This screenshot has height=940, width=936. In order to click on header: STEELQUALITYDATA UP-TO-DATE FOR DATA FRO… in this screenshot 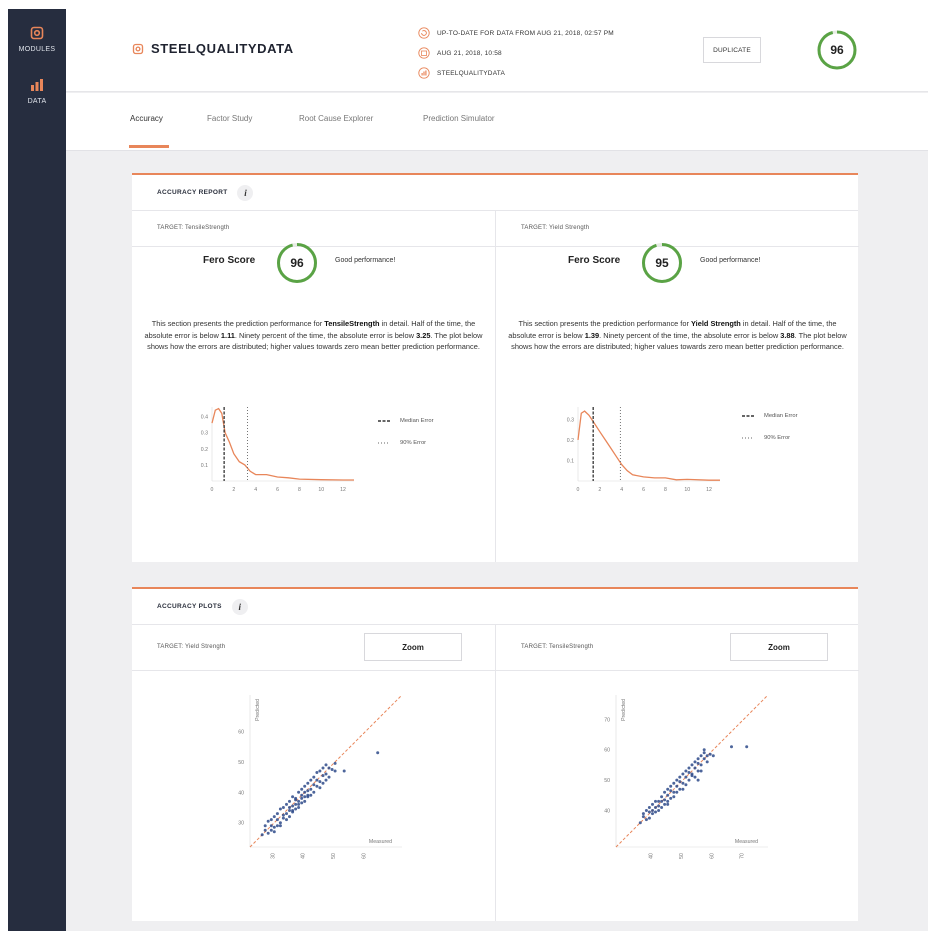, I will do `click(497, 50)`.